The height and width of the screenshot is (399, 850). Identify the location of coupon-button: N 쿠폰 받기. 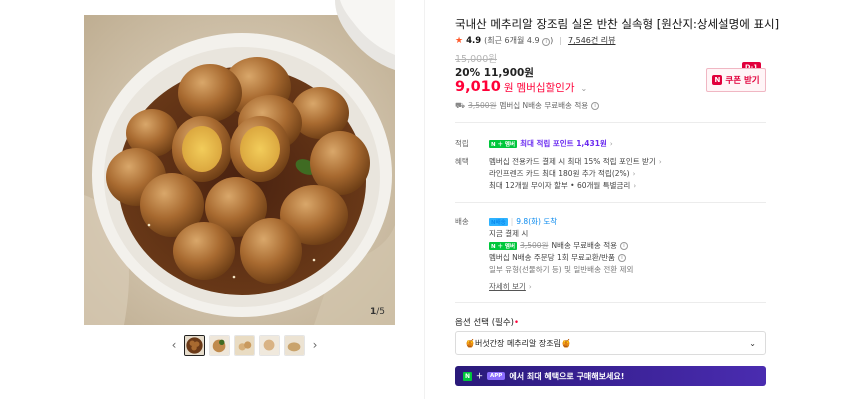
(736, 80).